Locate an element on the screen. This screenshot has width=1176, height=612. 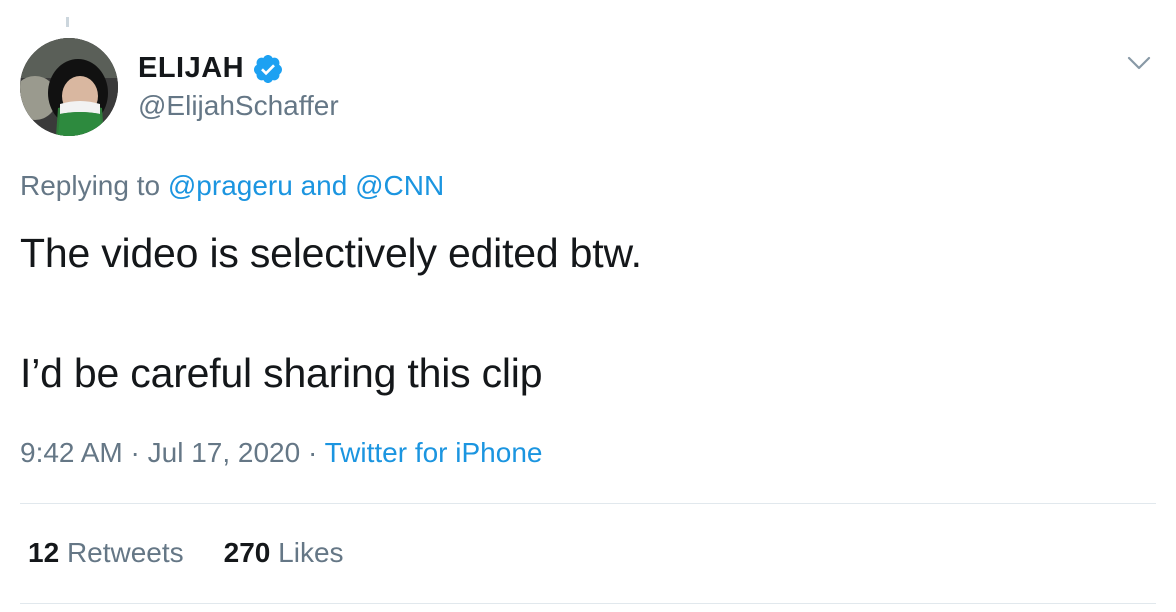
tweet-source-link: Twitter for iPhone is located at coordinates (434, 452).